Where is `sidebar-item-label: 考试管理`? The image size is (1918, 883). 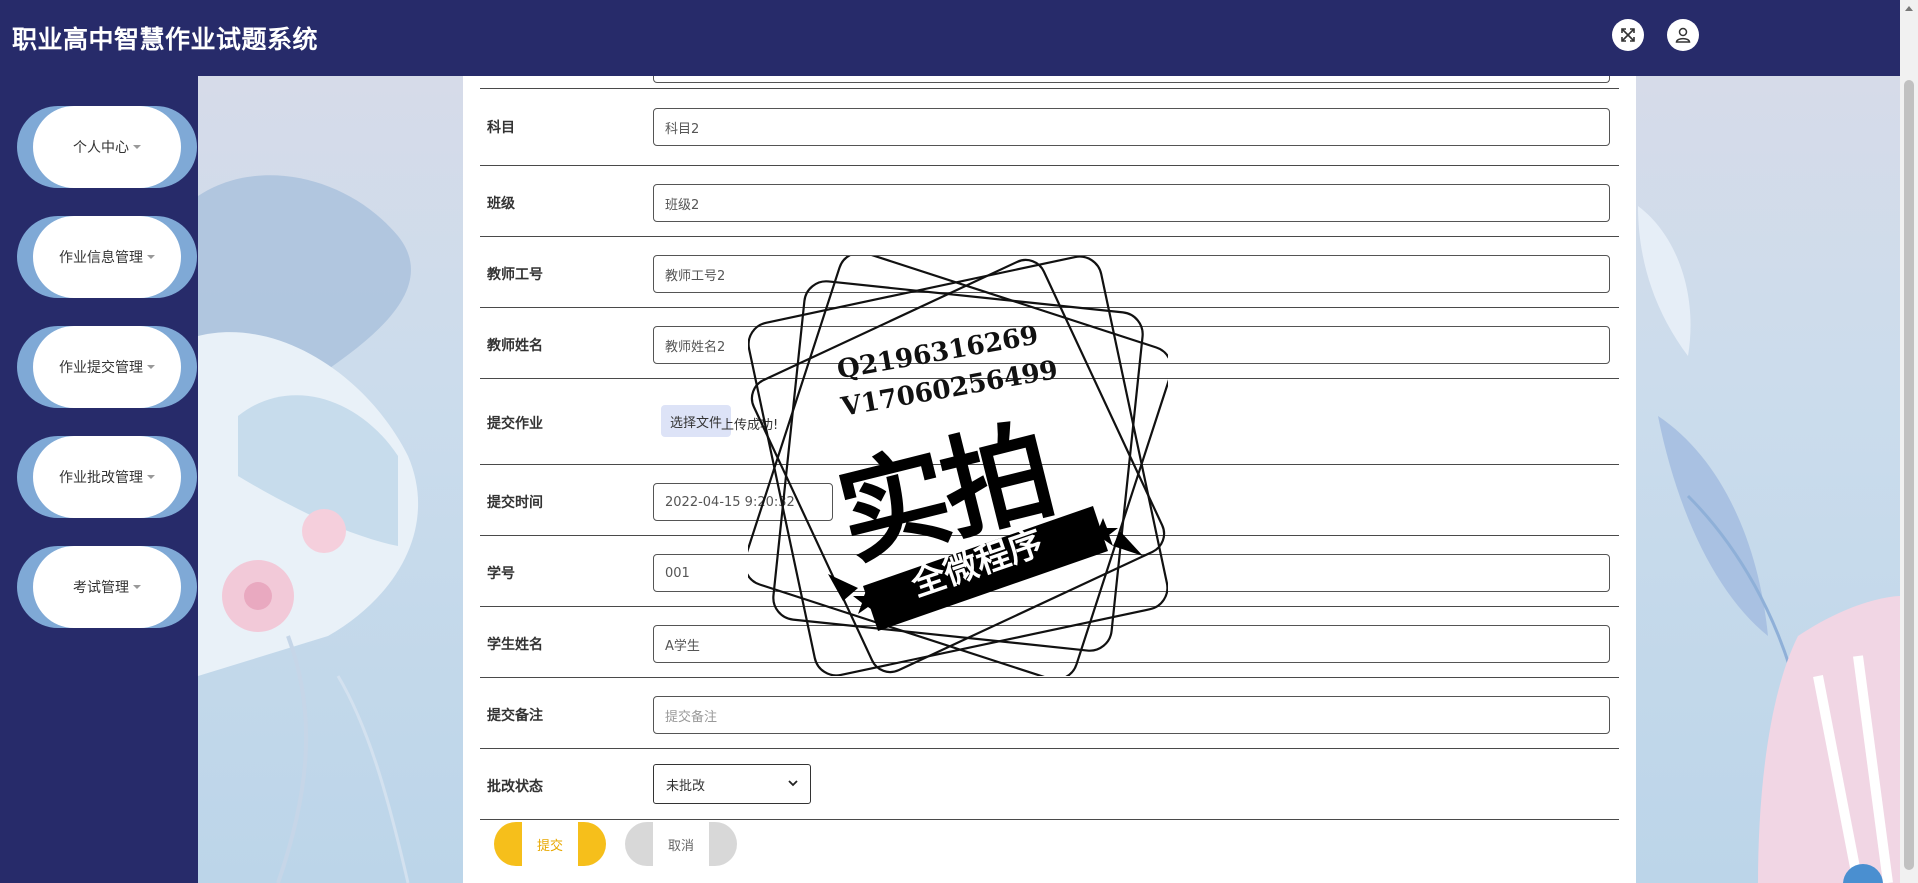
sidebar-item-label: 考试管理 is located at coordinates (101, 588).